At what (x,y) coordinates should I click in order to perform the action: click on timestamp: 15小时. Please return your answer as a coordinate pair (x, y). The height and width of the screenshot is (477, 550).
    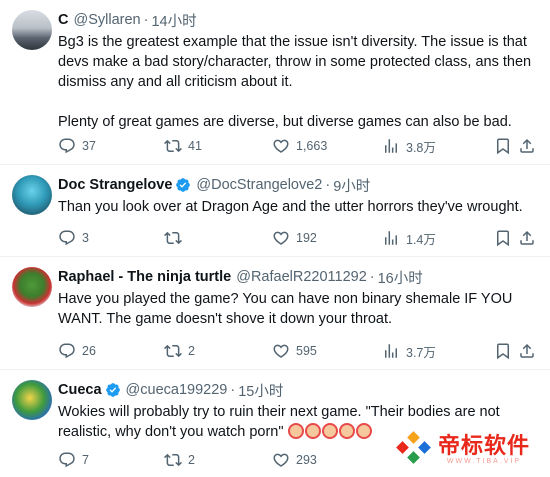
    Looking at the image, I should click on (260, 390).